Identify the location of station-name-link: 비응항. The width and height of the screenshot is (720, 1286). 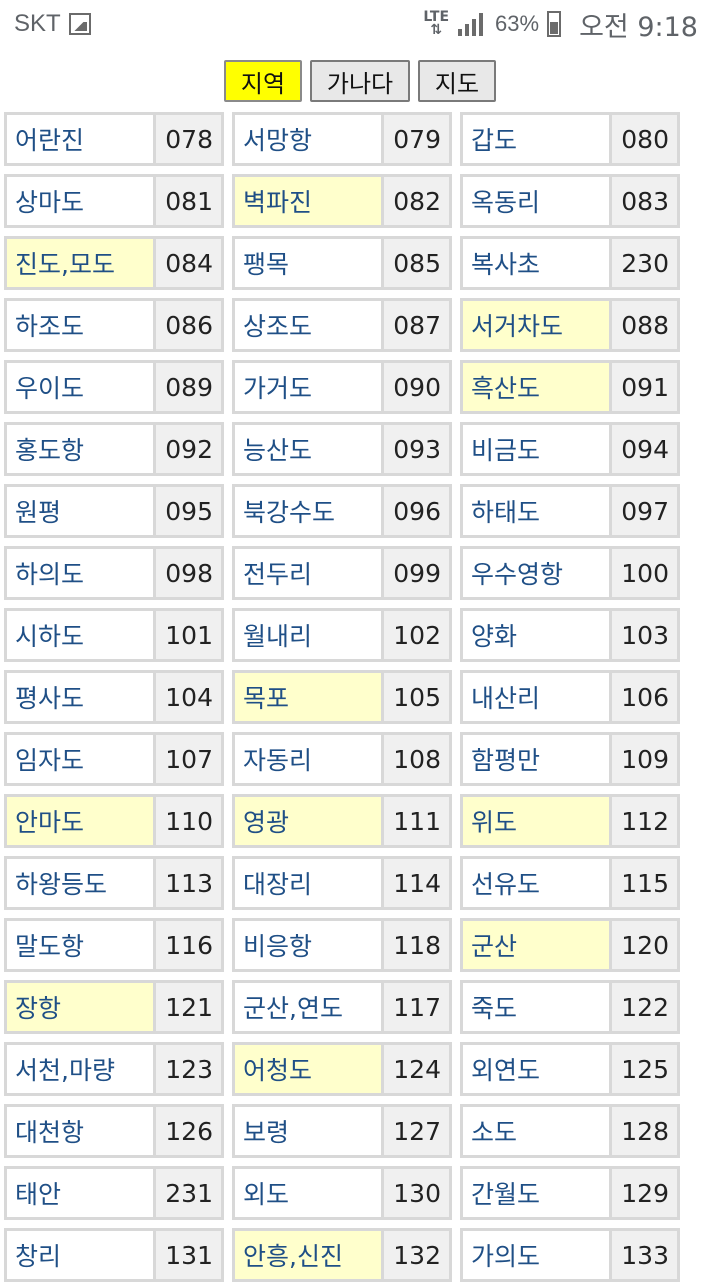
(309, 945).